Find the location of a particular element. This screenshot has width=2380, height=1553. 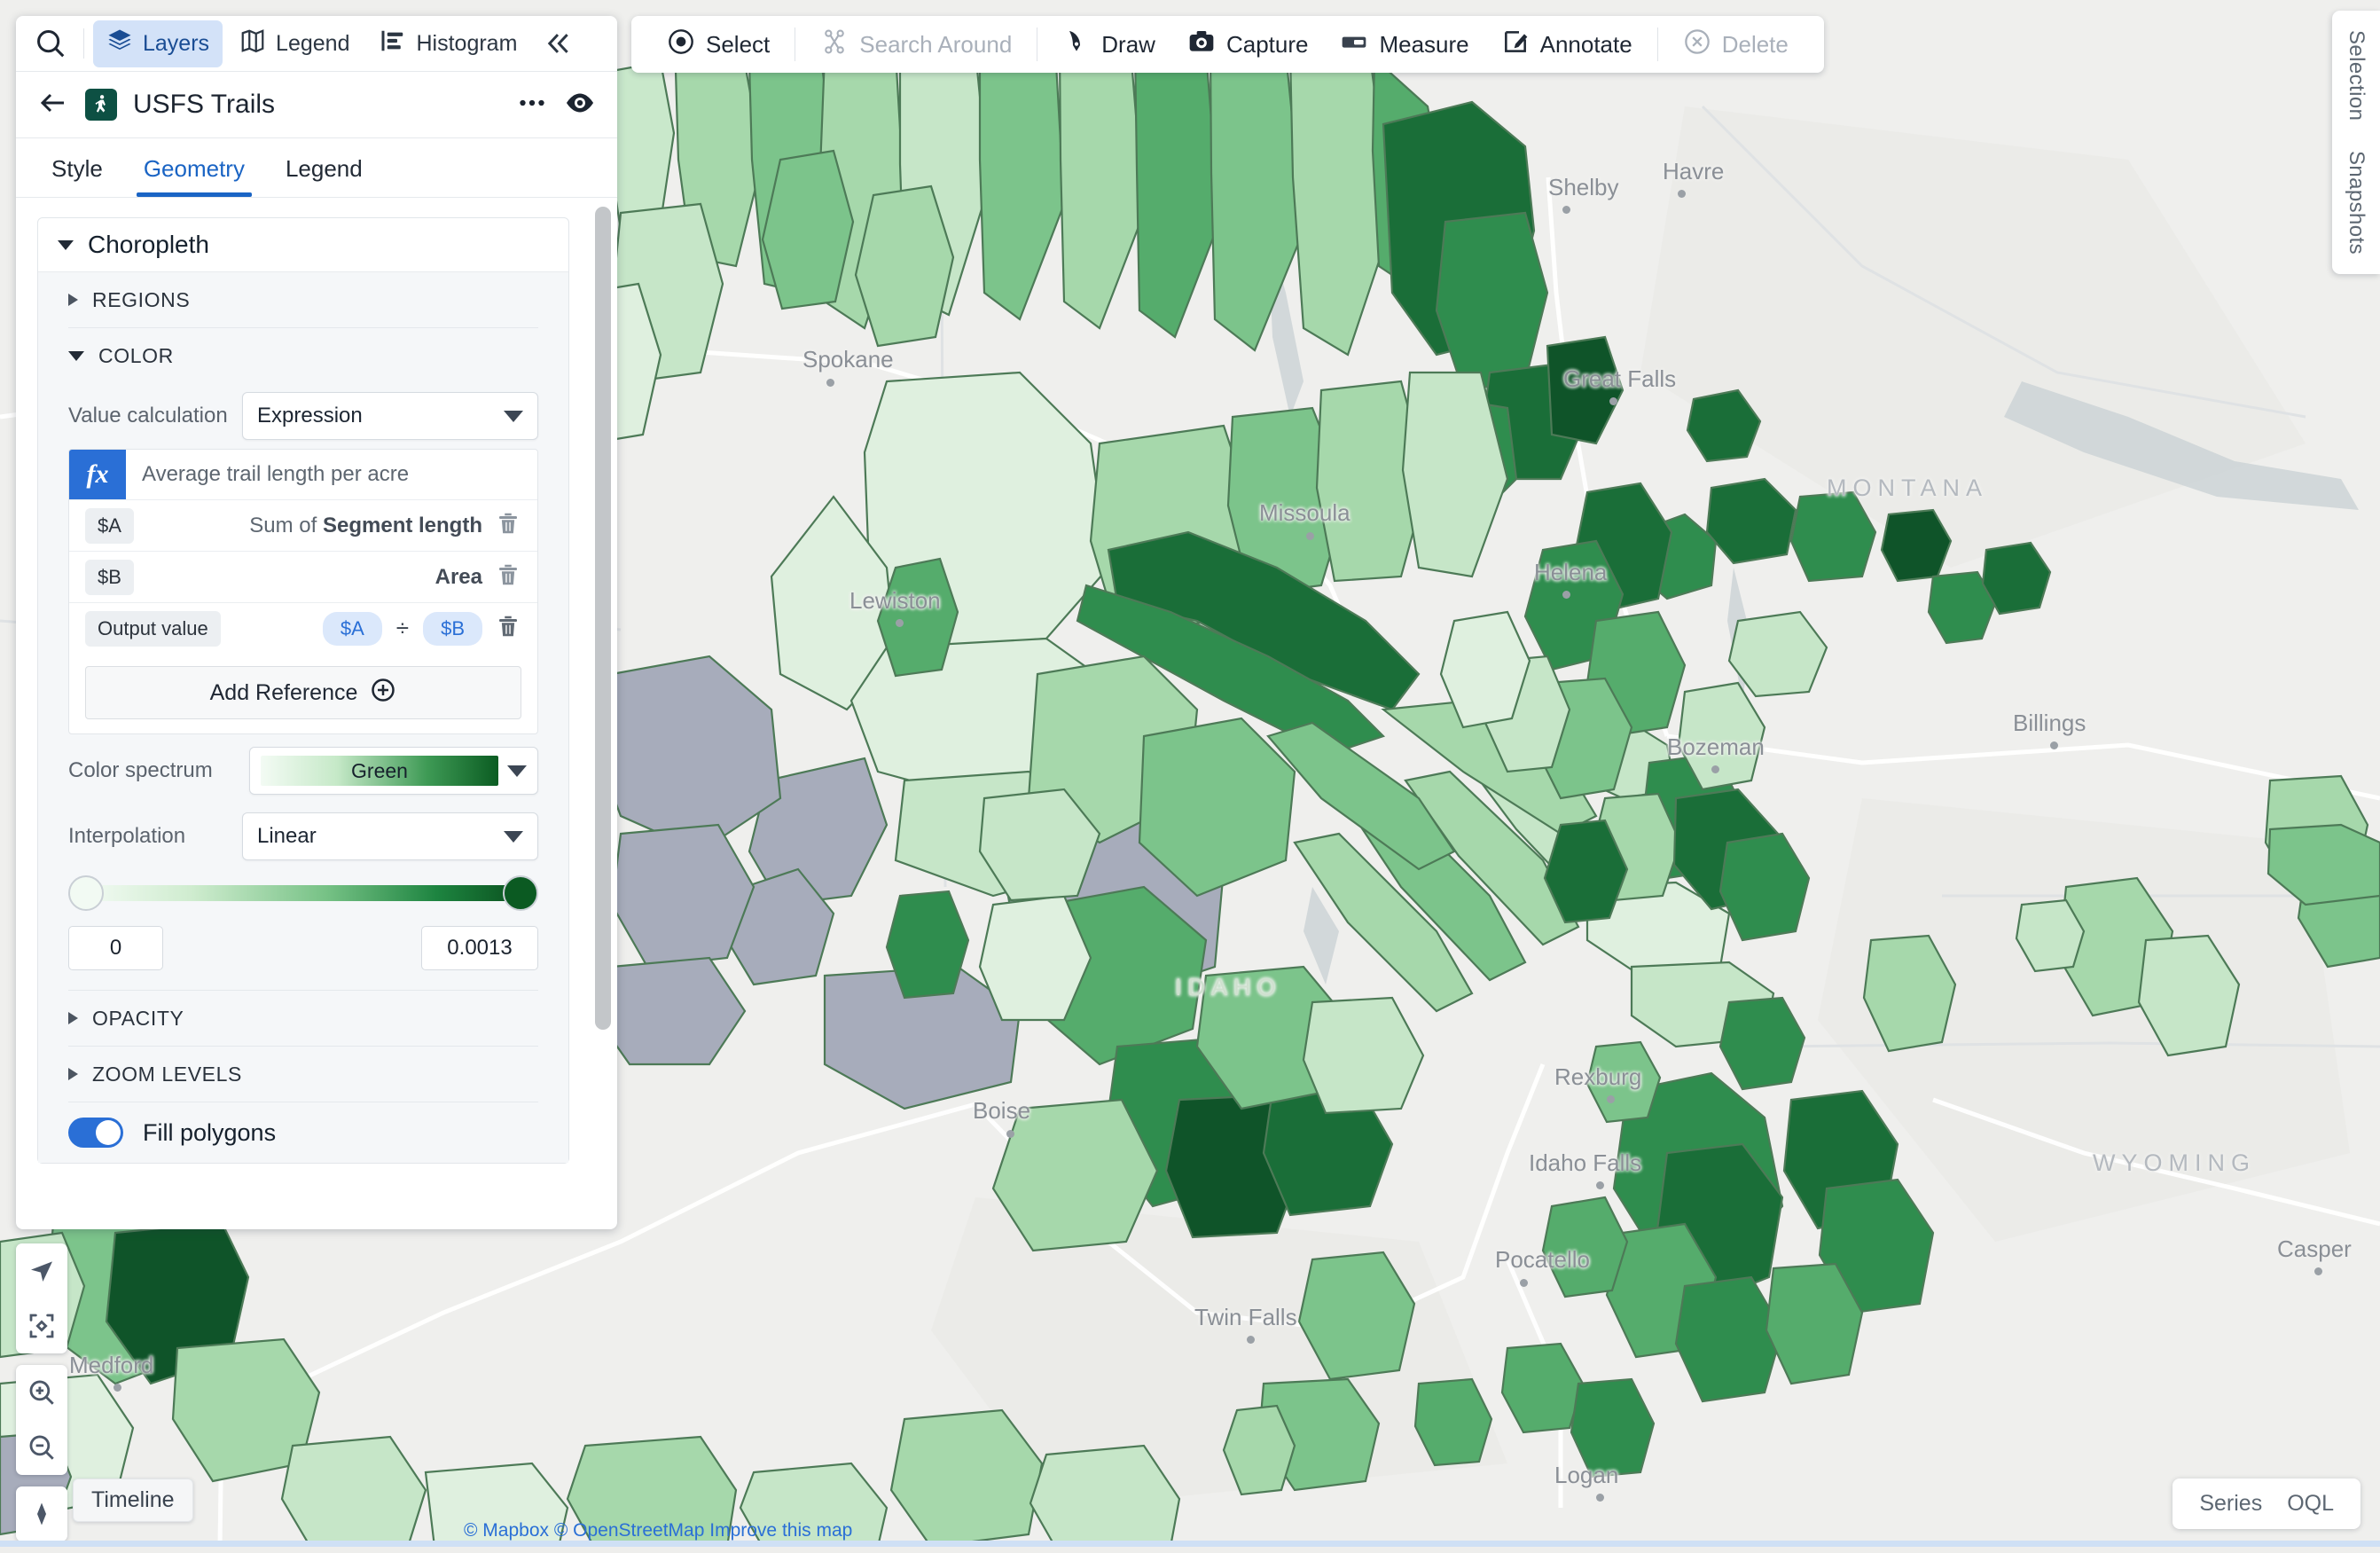

toolbar-annotate-button: Annotate is located at coordinates (1566, 44).